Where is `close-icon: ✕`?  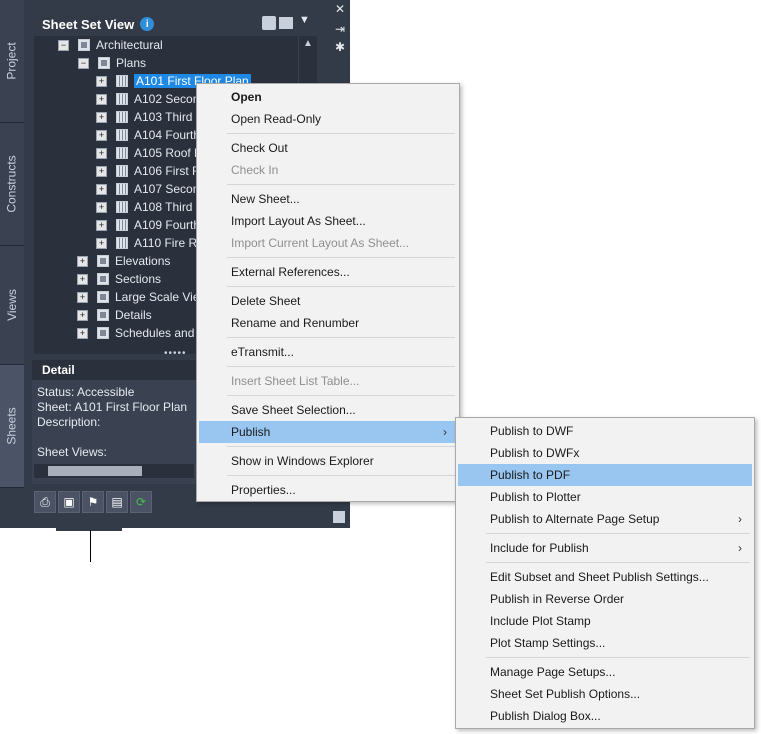 close-icon: ✕ is located at coordinates (340, 9).